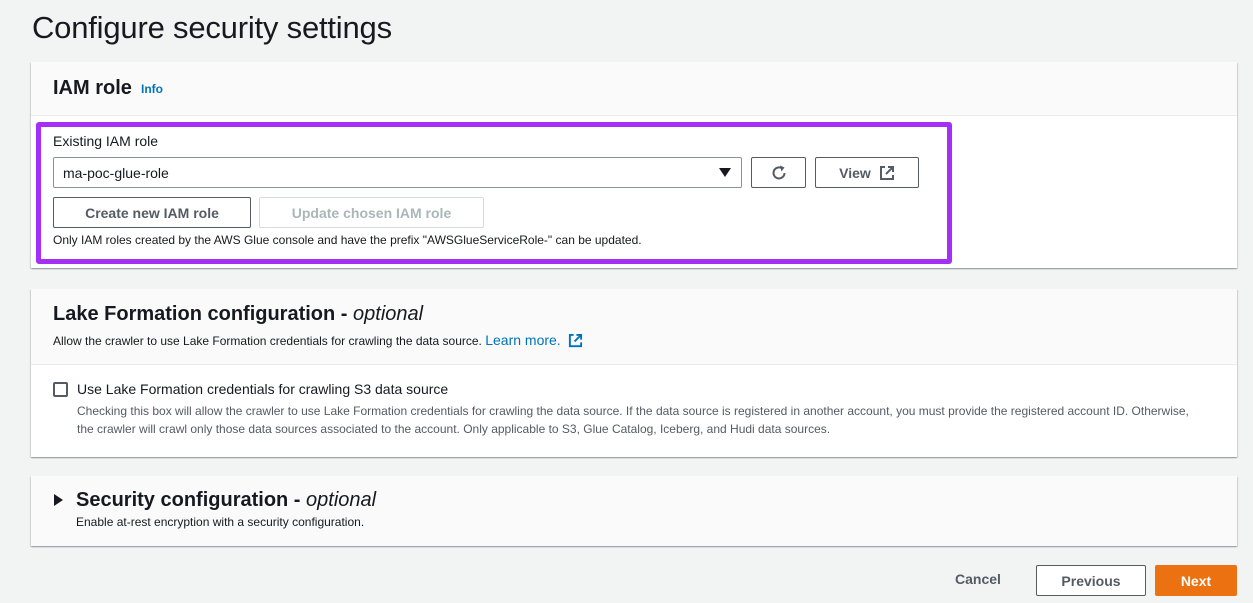  I want to click on iam-role-title: IAM role, so click(92, 88).